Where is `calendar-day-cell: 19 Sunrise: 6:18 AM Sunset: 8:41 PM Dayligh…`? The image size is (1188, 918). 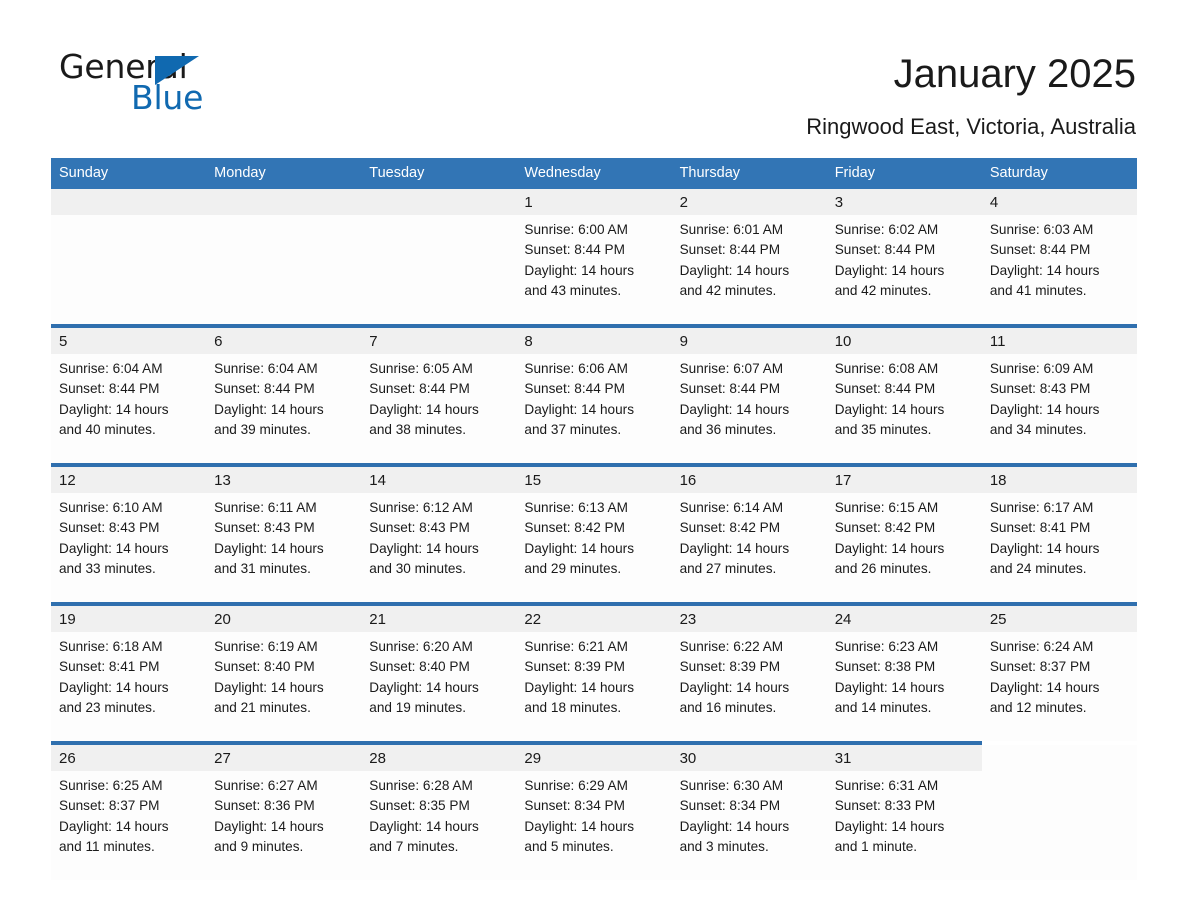 calendar-day-cell: 19 Sunrise: 6:18 AM Sunset: 8:41 PM Dayligh… is located at coordinates (129, 673).